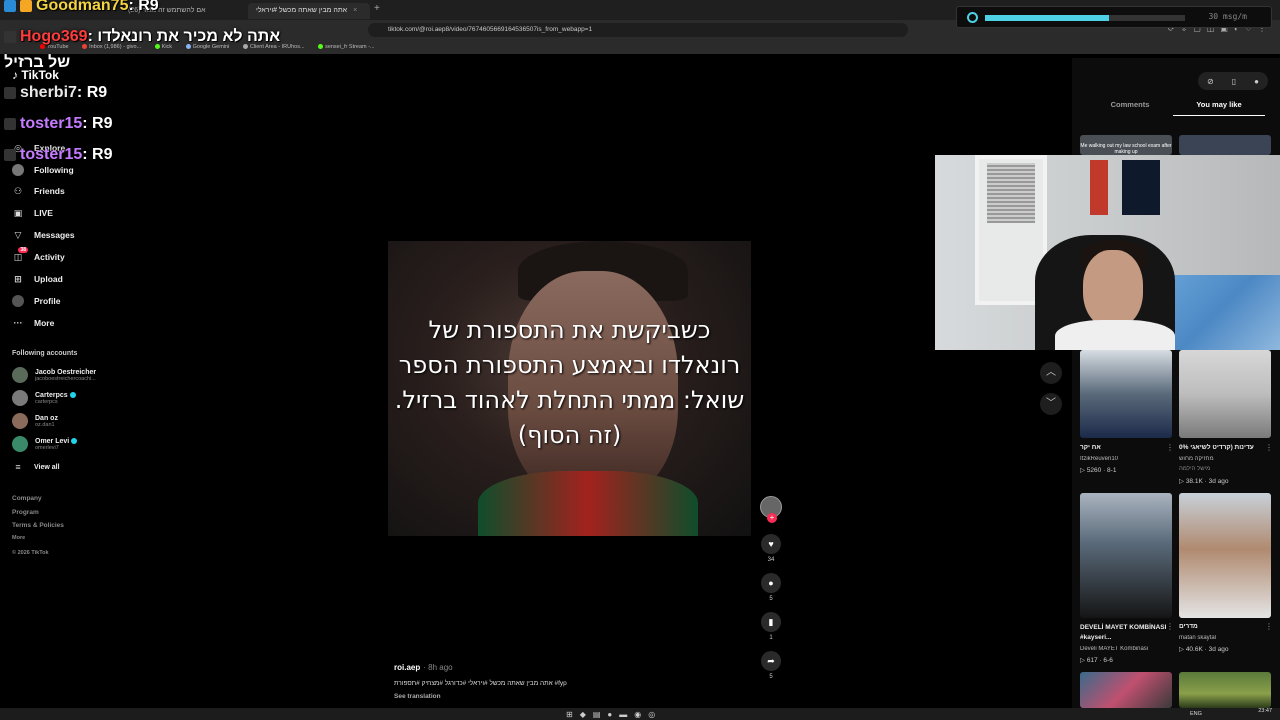 Image resolution: width=1280 pixels, height=720 pixels. I want to click on browser-tab-active: אתה מבין שאתה מכשל #ויראלי ×, so click(309, 11).